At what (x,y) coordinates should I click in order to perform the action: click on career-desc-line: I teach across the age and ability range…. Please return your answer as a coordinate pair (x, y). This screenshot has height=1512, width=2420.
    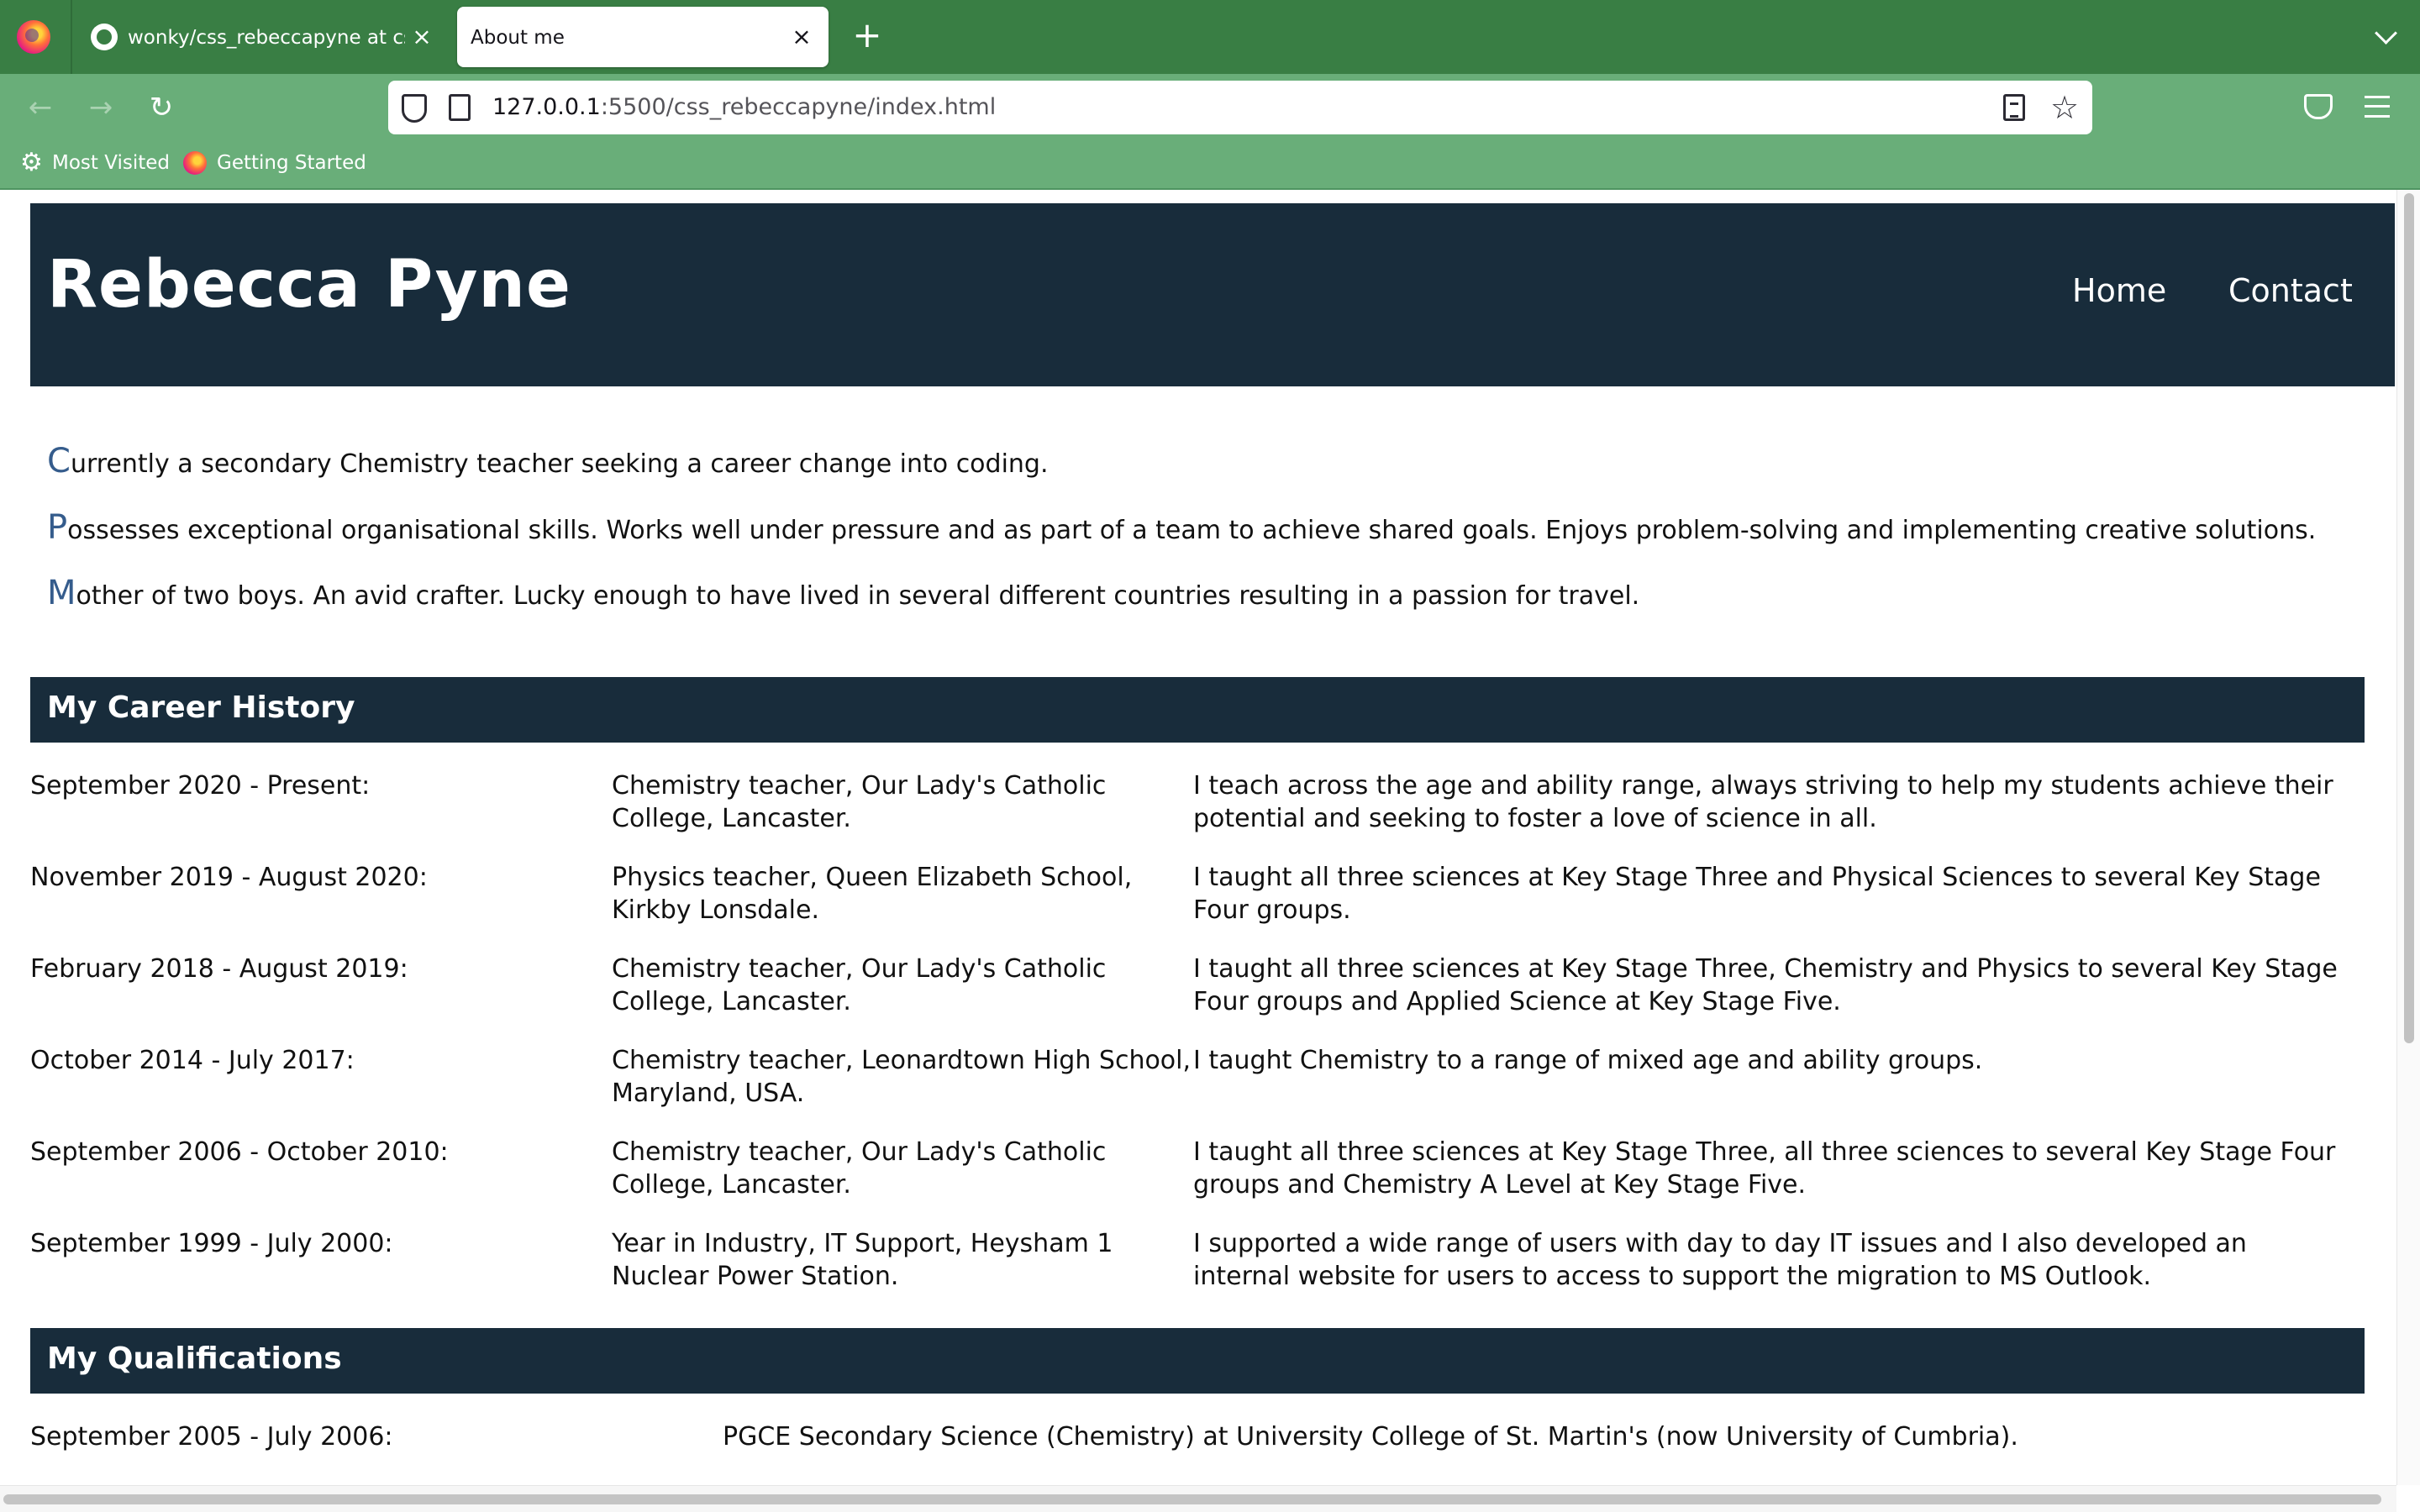
    Looking at the image, I should click on (1763, 786).